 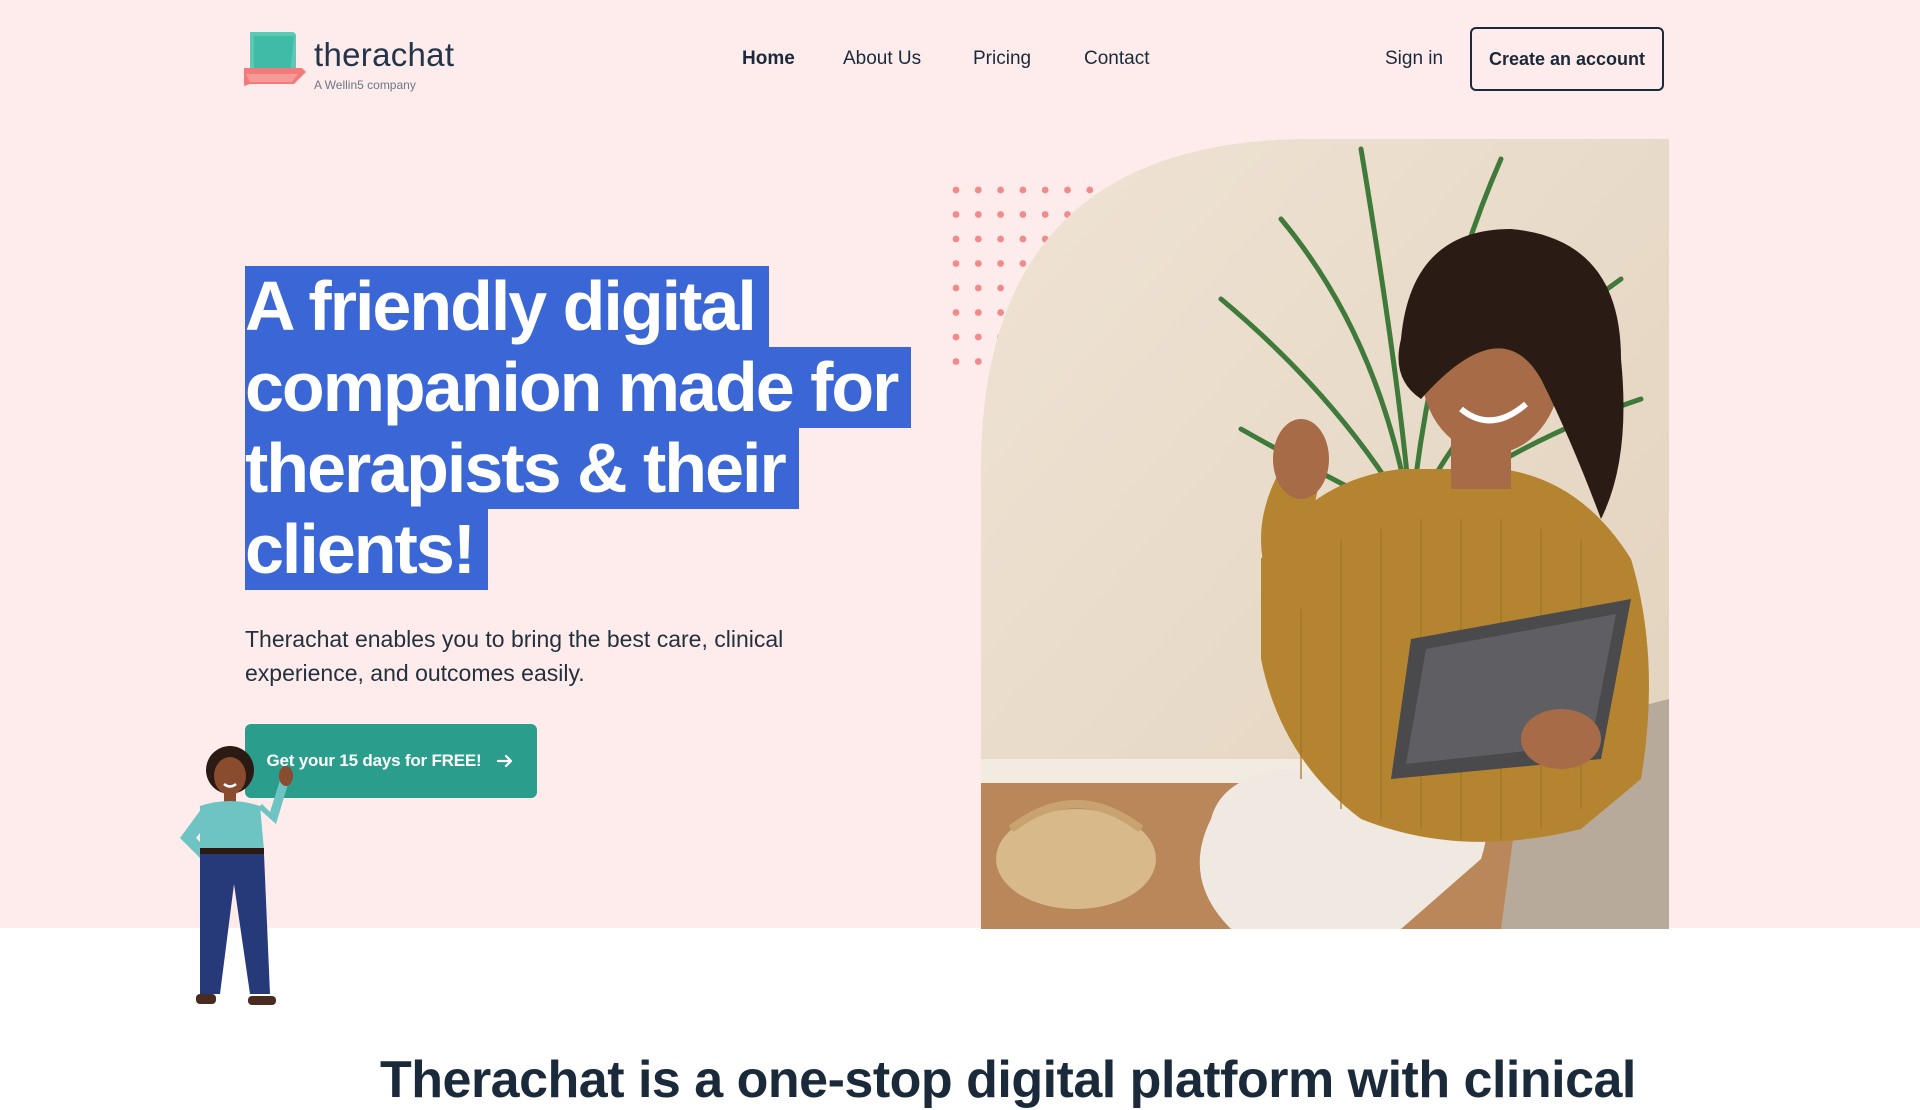 What do you see at coordinates (384, 54) in the screenshot?
I see `brand-name: therachat` at bounding box center [384, 54].